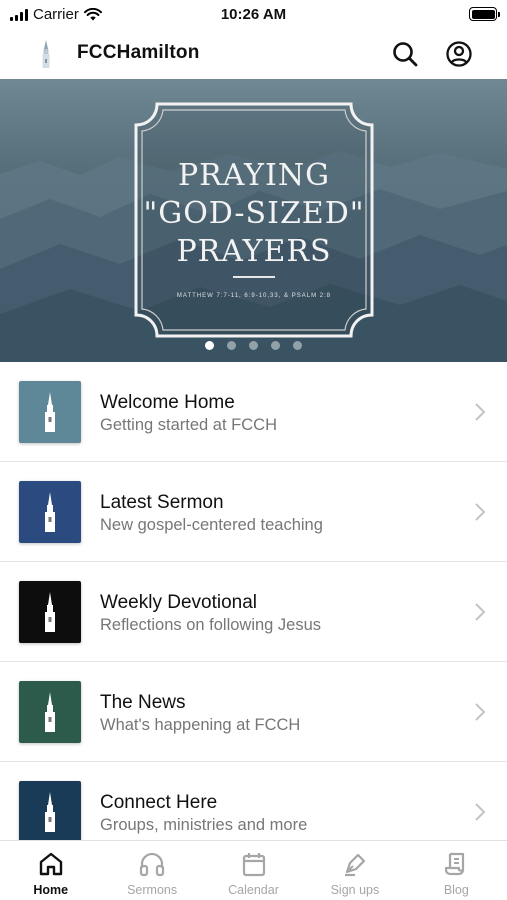  I want to click on tab-label: Calendar, so click(253, 890).